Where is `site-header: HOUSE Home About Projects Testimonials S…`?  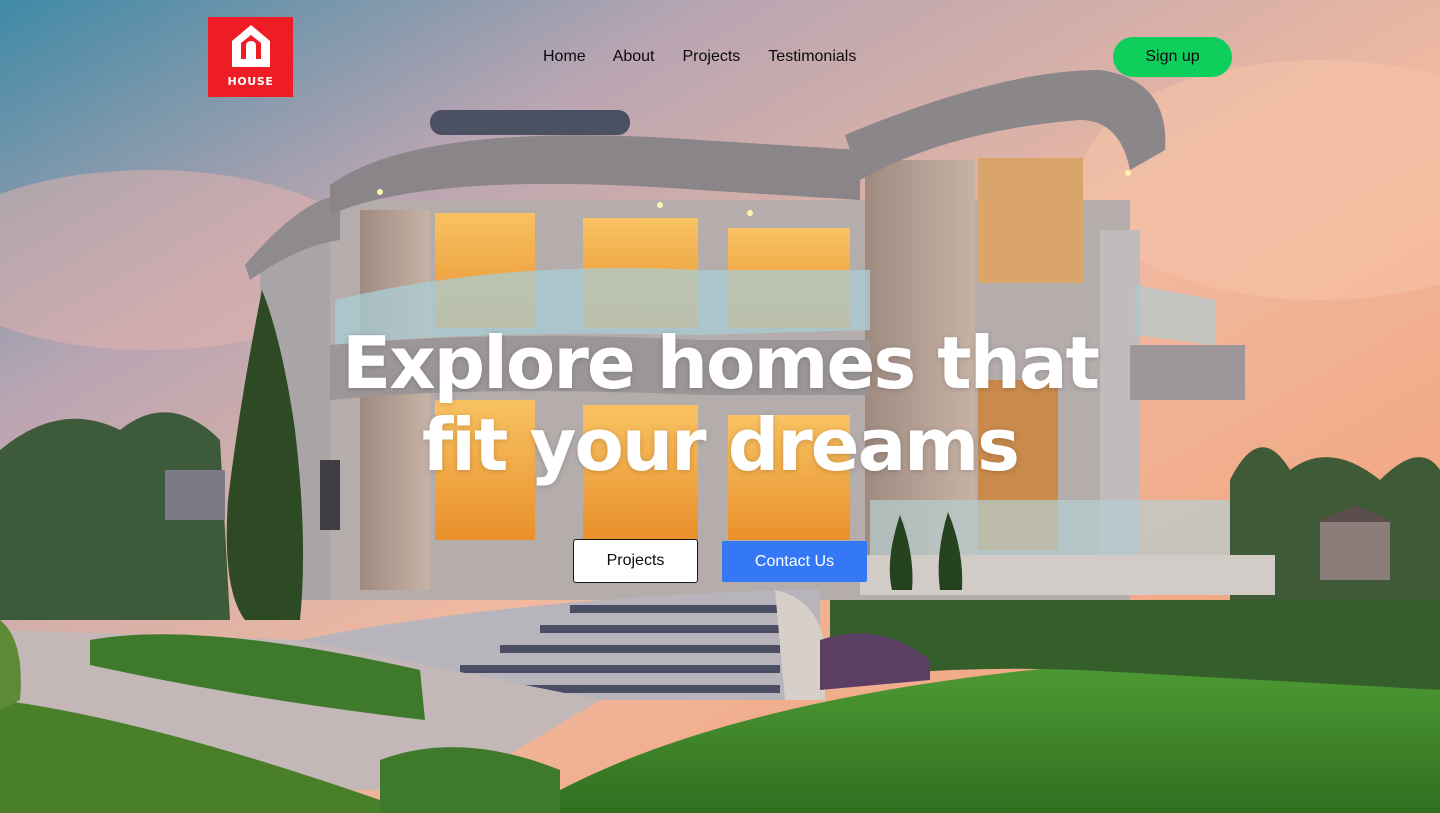
site-header: HOUSE Home About Projects Testimonials S… is located at coordinates (720, 50).